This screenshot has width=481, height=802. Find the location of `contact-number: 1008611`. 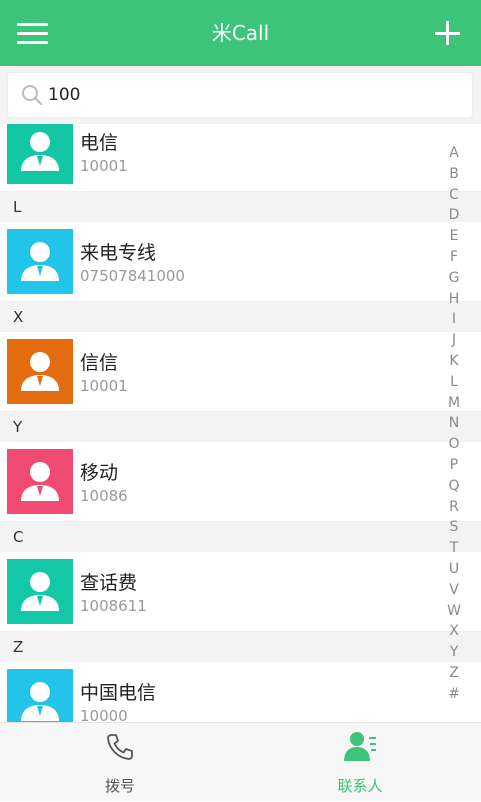

contact-number: 1008611 is located at coordinates (113, 606).